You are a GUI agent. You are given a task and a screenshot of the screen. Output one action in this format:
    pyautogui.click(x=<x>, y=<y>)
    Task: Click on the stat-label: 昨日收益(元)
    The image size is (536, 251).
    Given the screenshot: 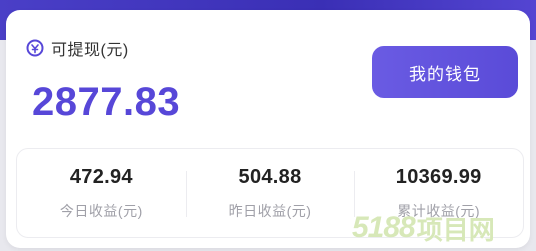 What is the action you would take?
    pyautogui.click(x=270, y=210)
    